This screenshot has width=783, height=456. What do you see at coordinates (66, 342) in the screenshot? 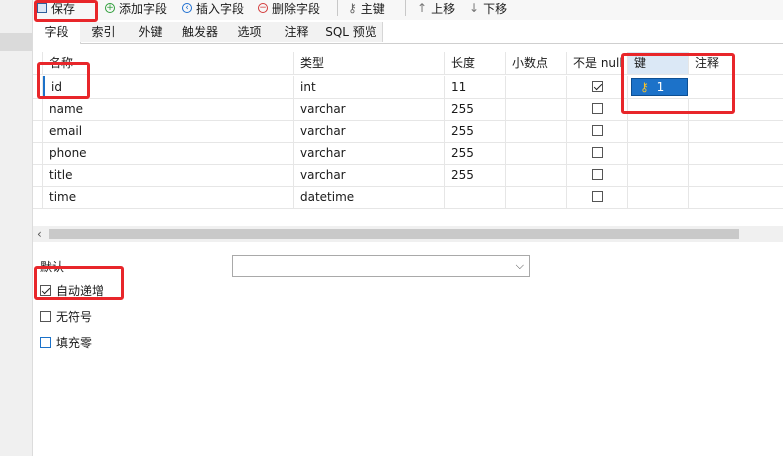
I see `zerofill-option: 填充零` at bounding box center [66, 342].